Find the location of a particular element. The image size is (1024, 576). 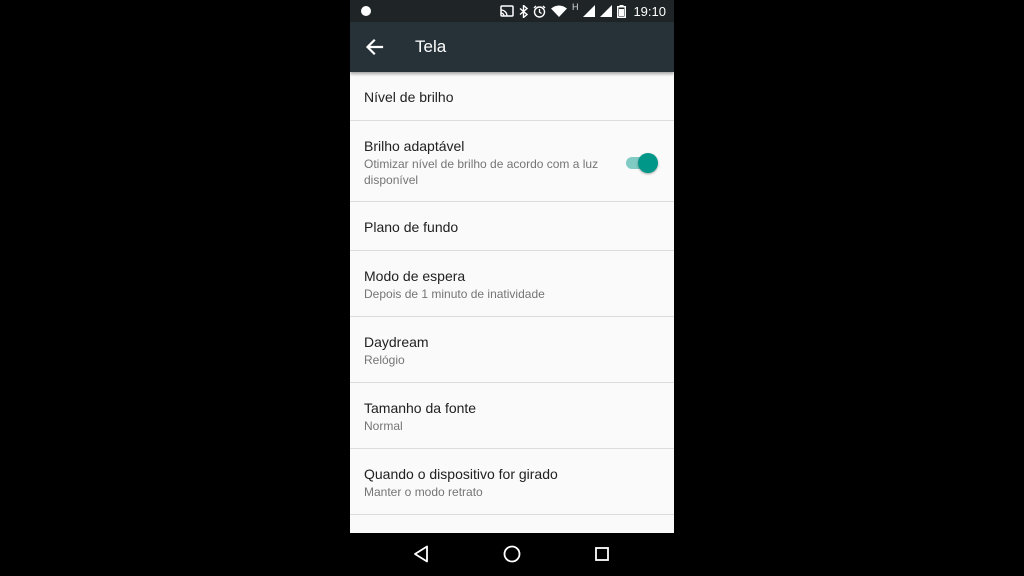

setting-subtitle: Depois de 1 minuto de inatividade is located at coordinates (454, 294).